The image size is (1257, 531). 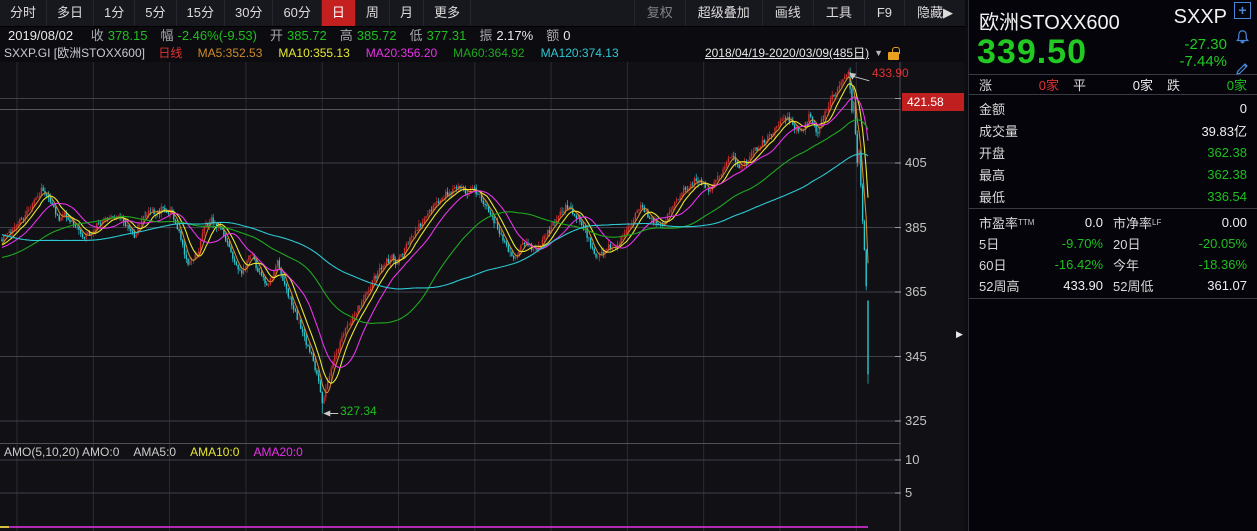 What do you see at coordinates (989, 244) in the screenshot?
I see `stat-label: 5日` at bounding box center [989, 244].